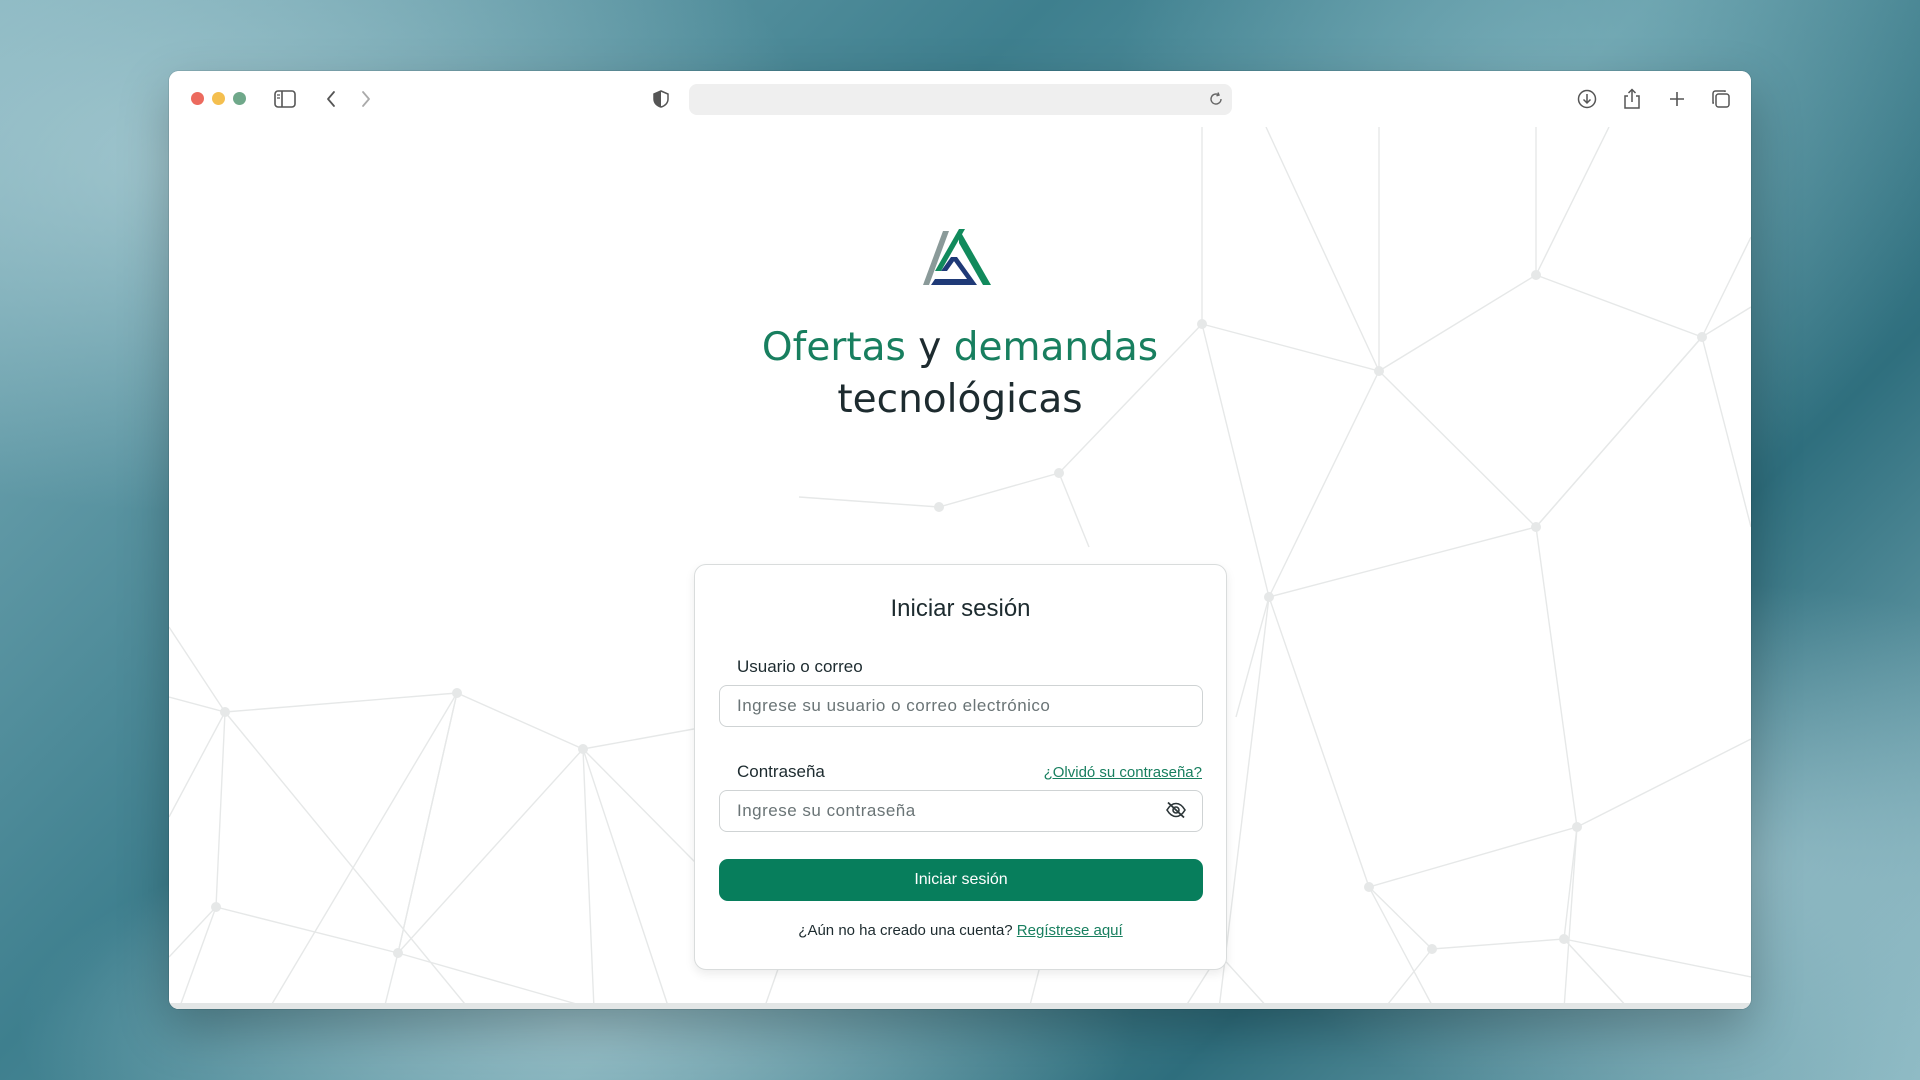 This screenshot has height=1080, width=1920. Describe the element at coordinates (781, 771) in the screenshot. I see `password-label: Contraseña` at that location.